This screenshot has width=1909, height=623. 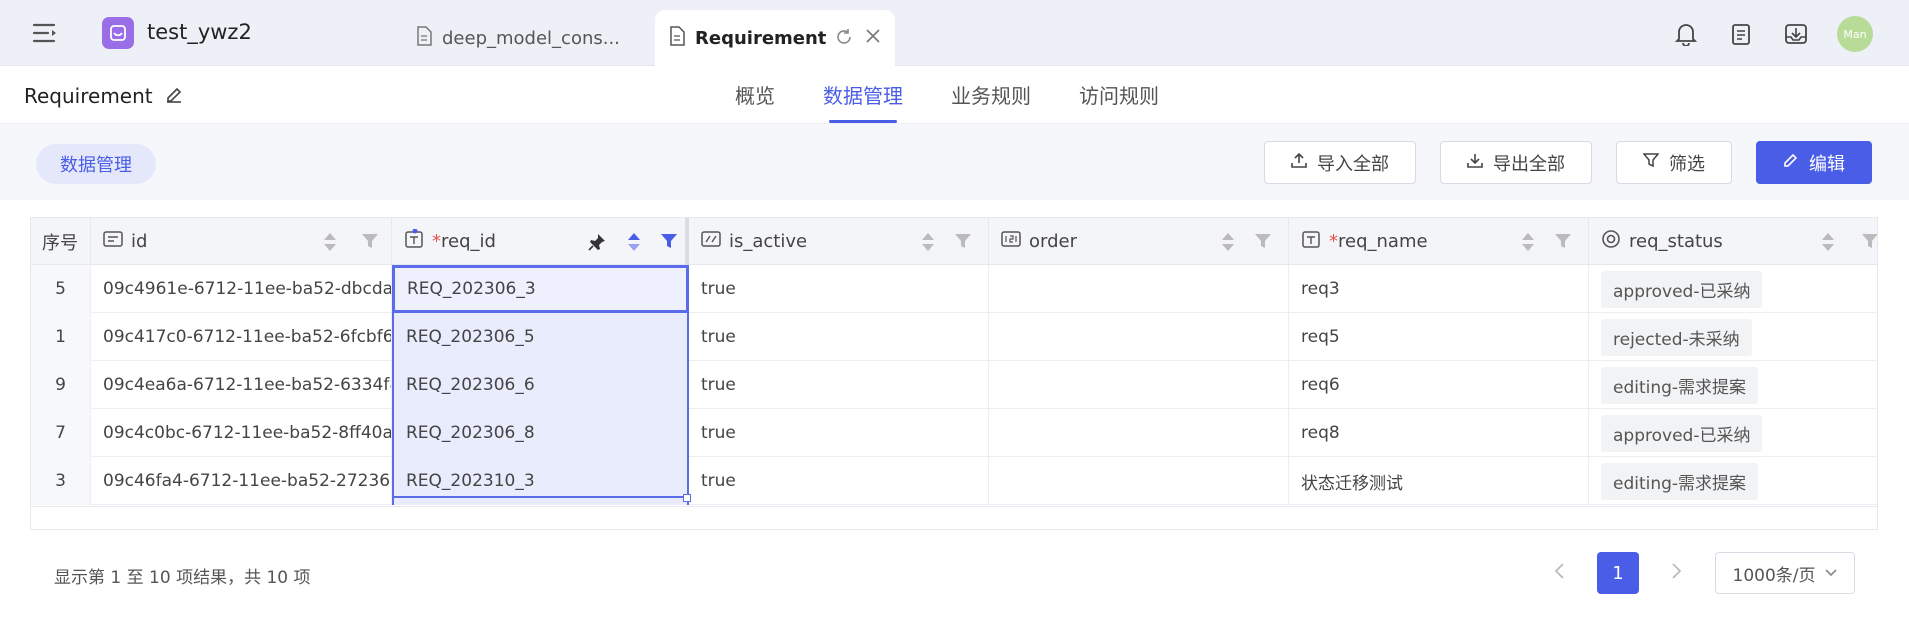 I want to click on column-header-req-name: * req_name, so click(x=1439, y=241).